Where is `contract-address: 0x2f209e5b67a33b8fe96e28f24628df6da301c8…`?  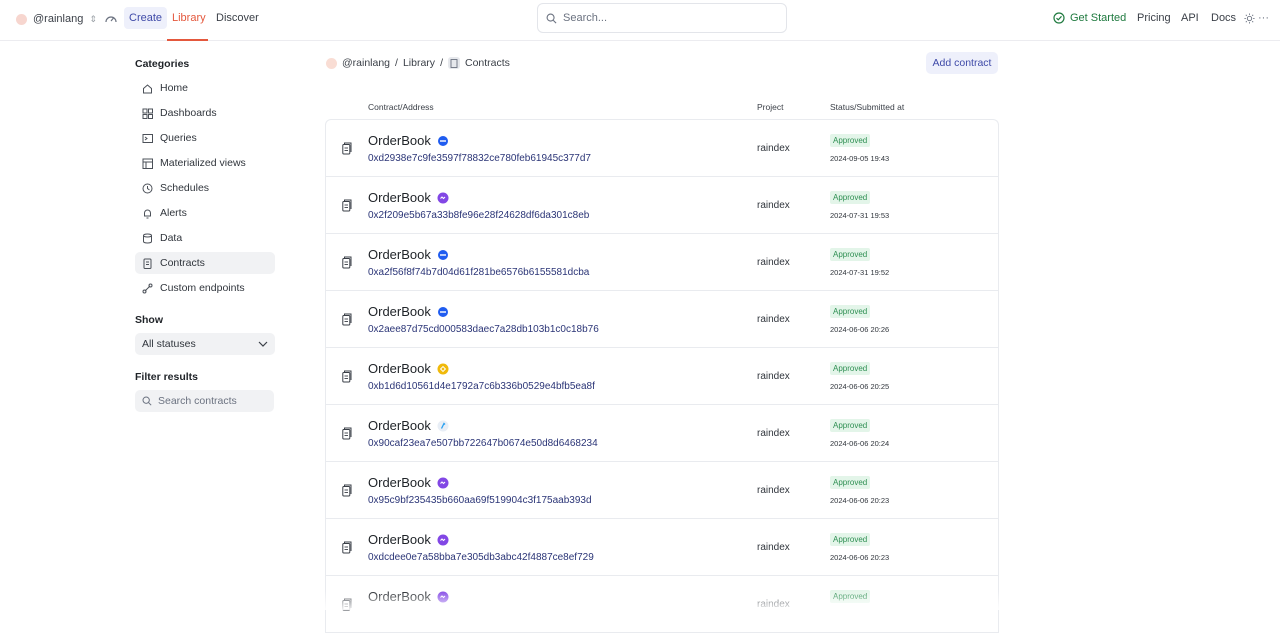
contract-address: 0x2f209e5b67a33b8fe96e28f24628df6da301c8… is located at coordinates (478, 215).